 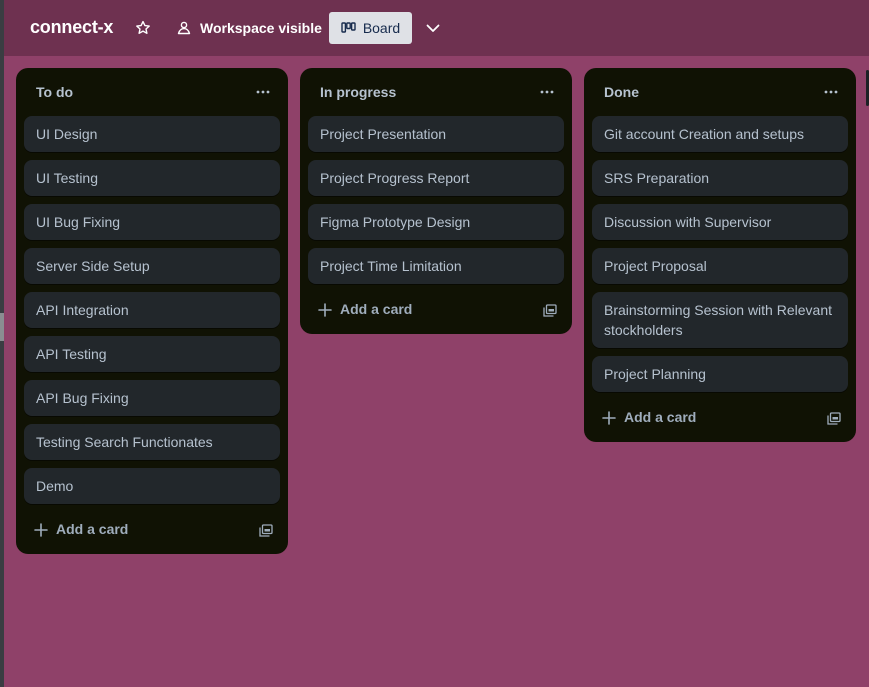 What do you see at coordinates (54, 92) in the screenshot?
I see `list-title: To do` at bounding box center [54, 92].